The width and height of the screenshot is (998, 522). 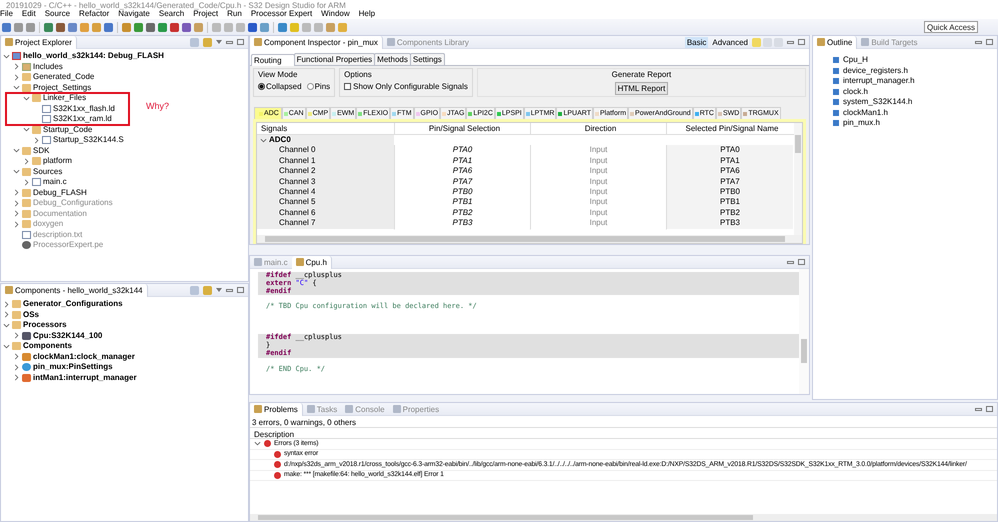 I want to click on tree-item: Generated_Code, so click(x=63, y=77).